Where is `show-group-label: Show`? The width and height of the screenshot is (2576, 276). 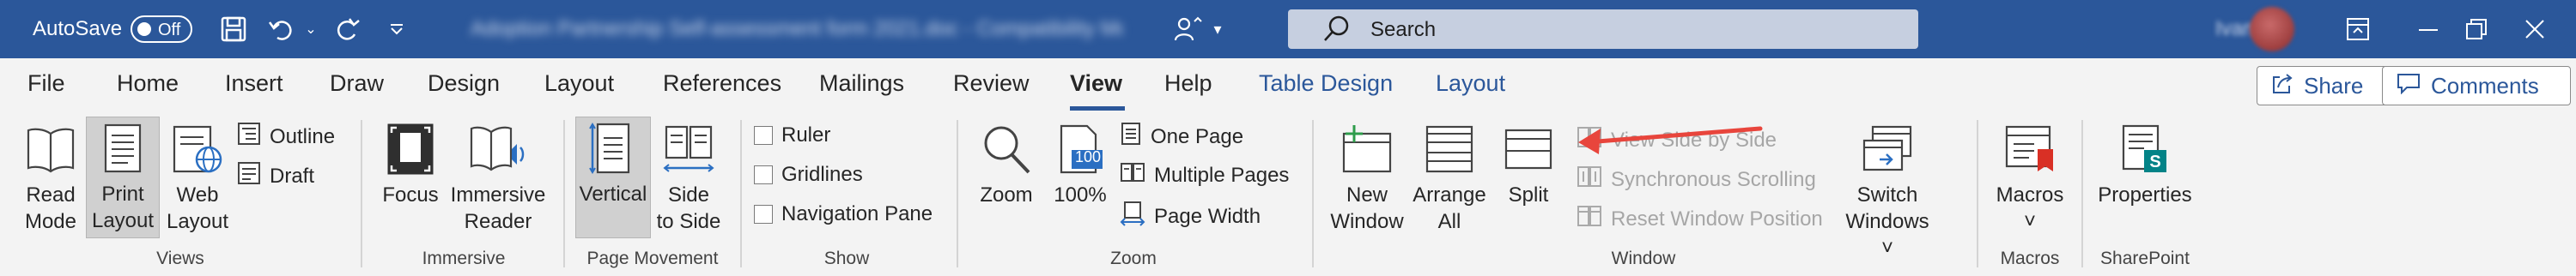 show-group-label: Show is located at coordinates (846, 258).